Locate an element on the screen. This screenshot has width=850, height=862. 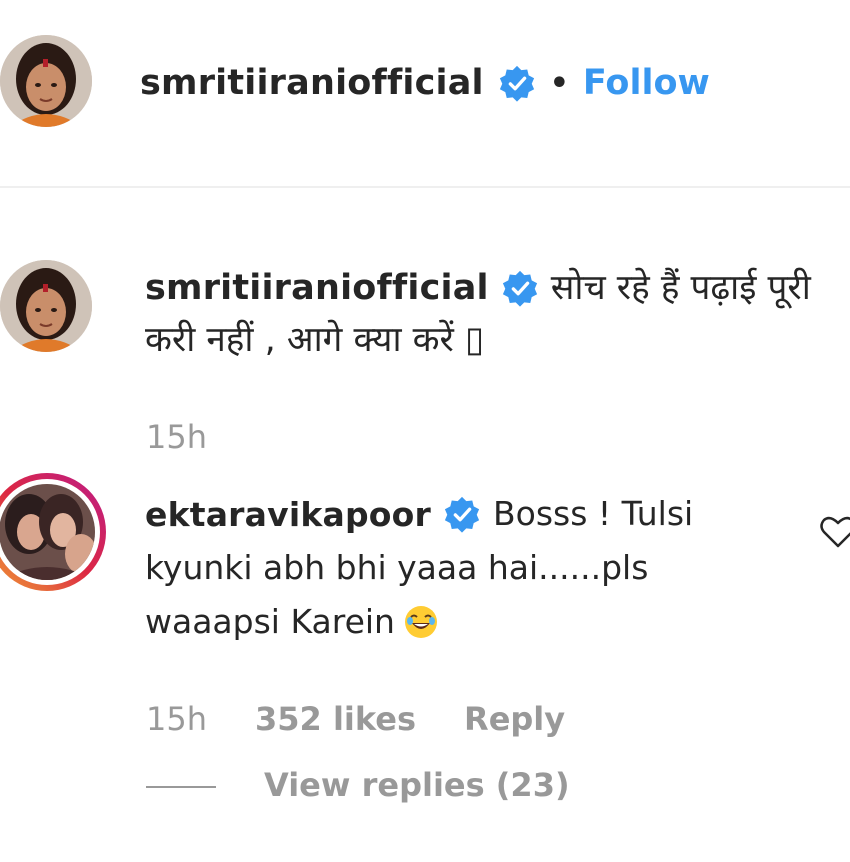
caption-avatar is located at coordinates (46, 306).